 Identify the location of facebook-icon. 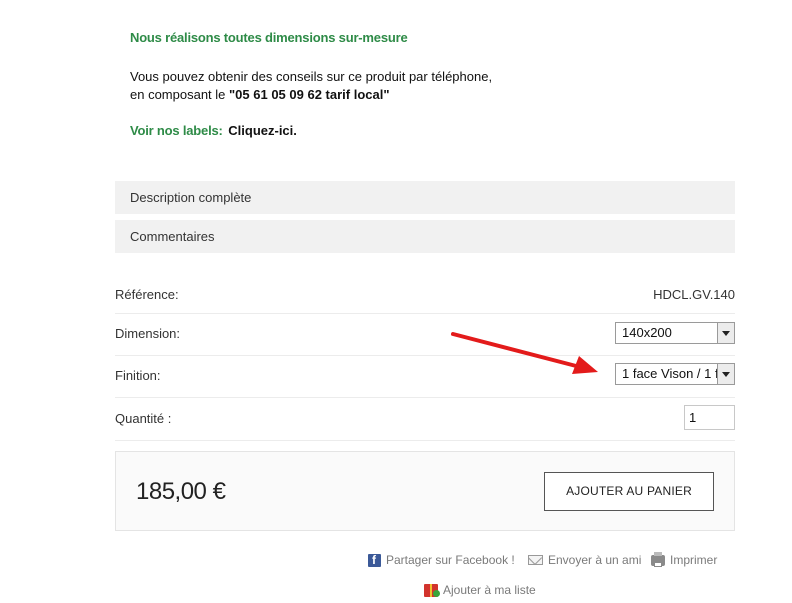
(374, 560).